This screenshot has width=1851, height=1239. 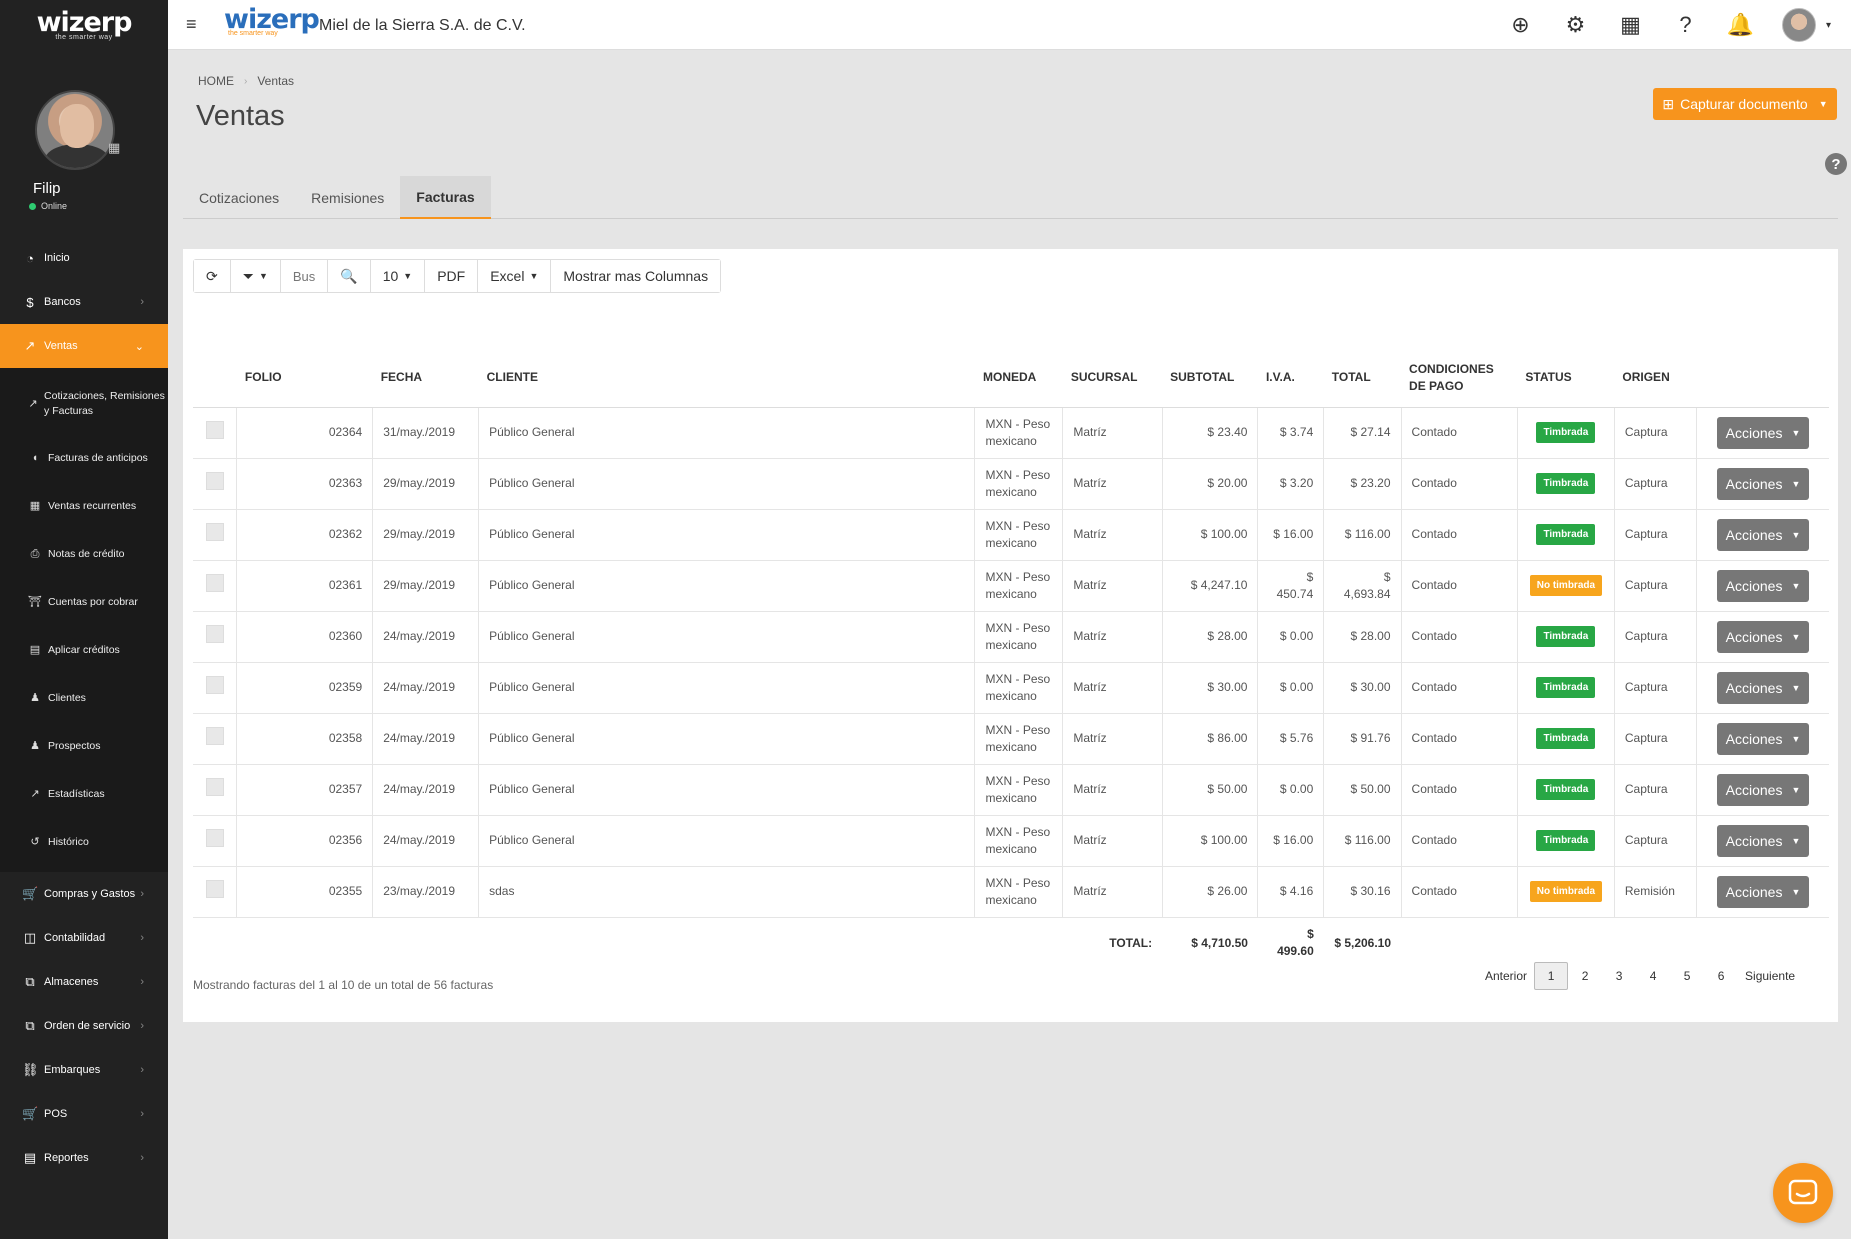 What do you see at coordinates (349, 276) in the screenshot?
I see `search-button: 🔍` at bounding box center [349, 276].